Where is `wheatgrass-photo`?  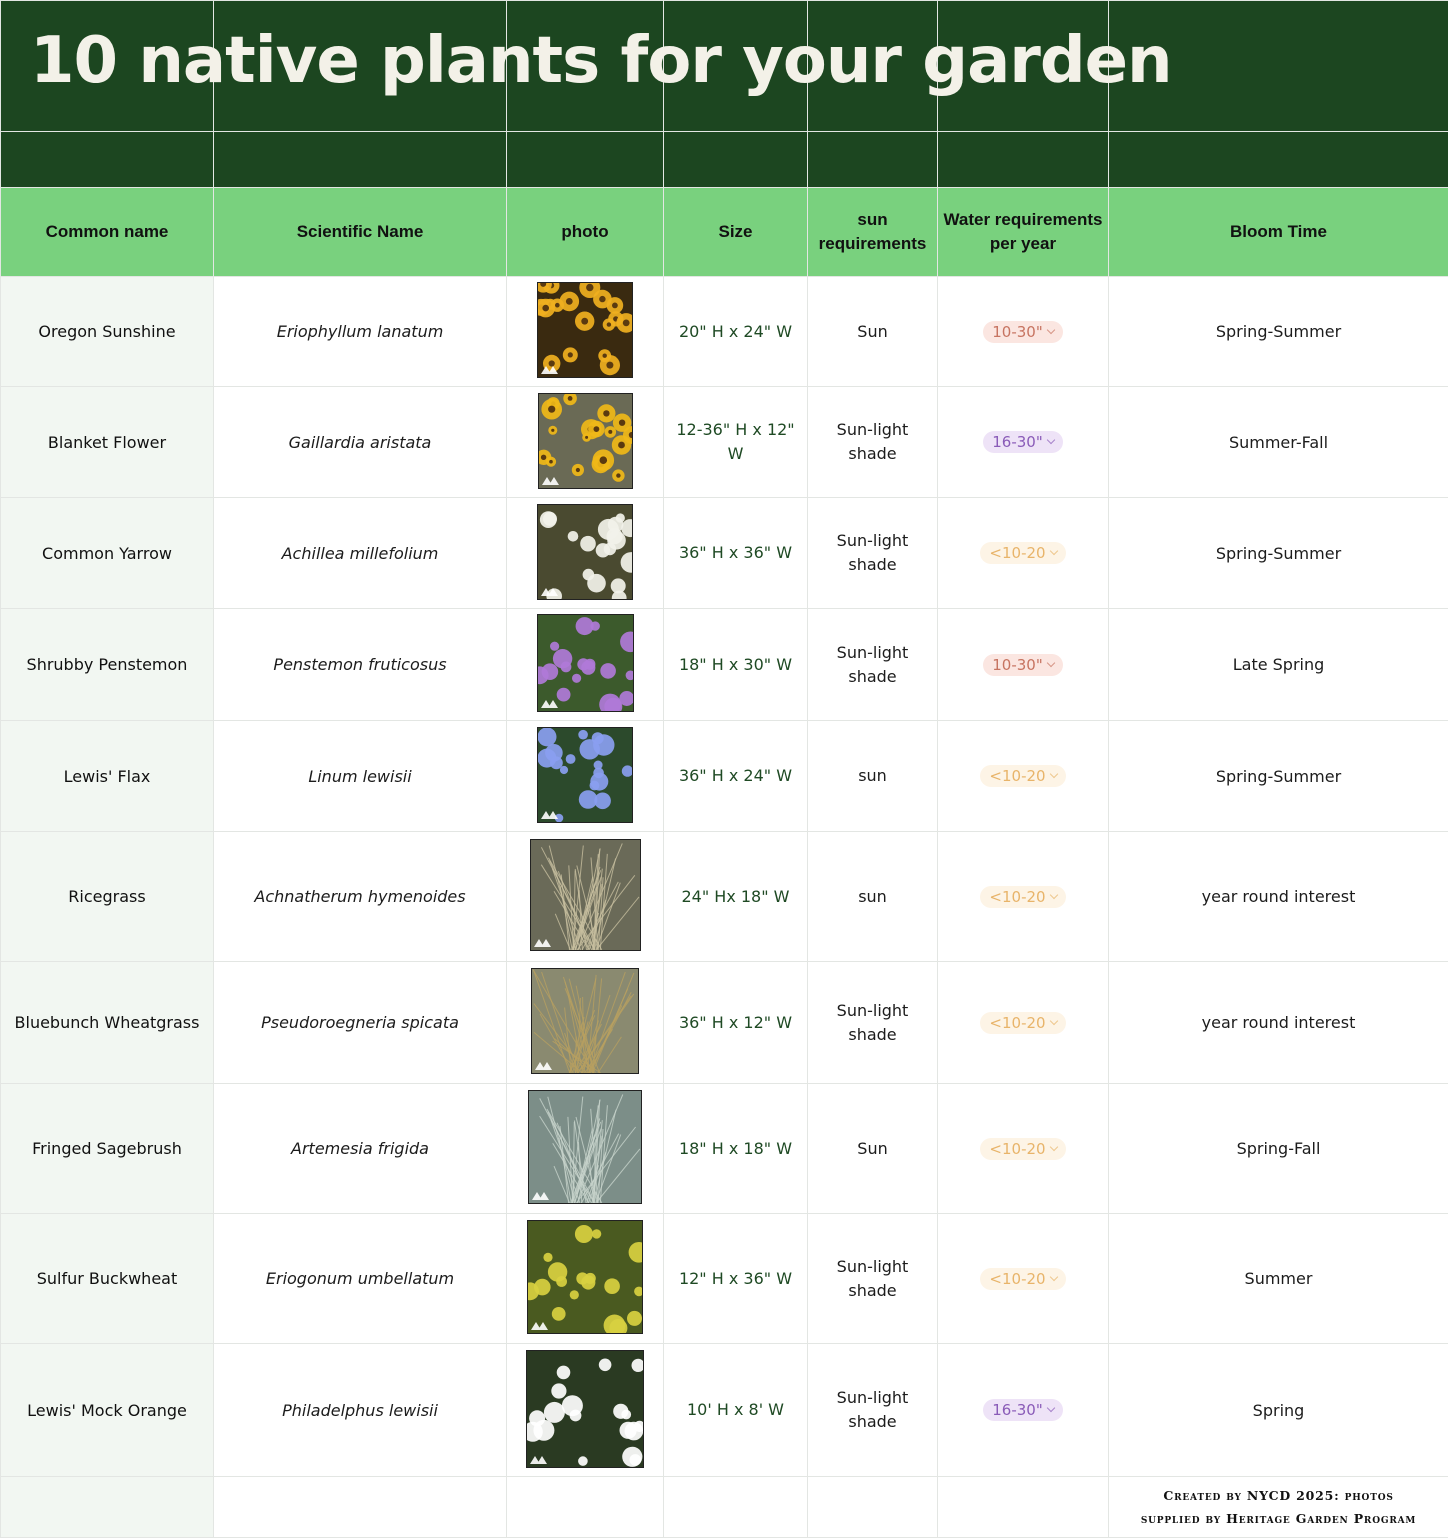
wheatgrass-photo is located at coordinates (585, 1021).